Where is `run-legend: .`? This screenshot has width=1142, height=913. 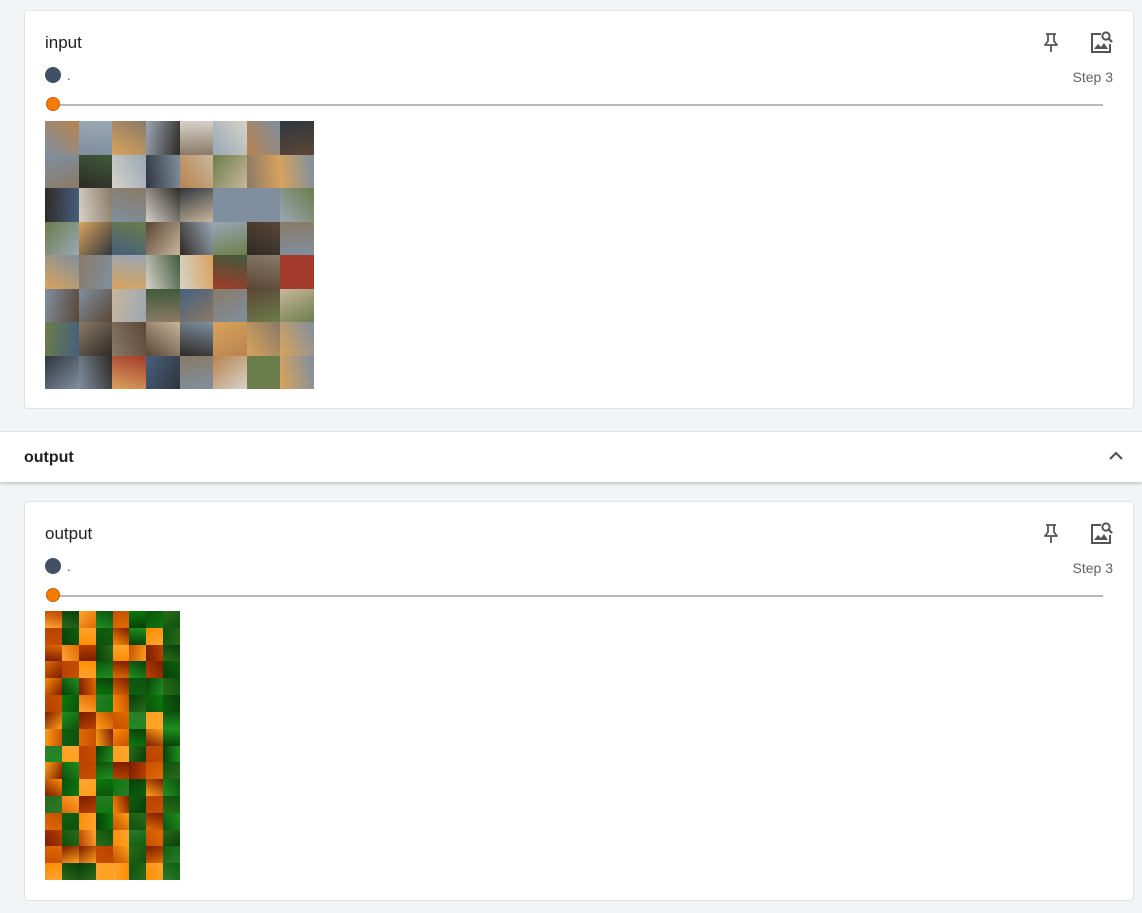 run-legend: . is located at coordinates (58, 566).